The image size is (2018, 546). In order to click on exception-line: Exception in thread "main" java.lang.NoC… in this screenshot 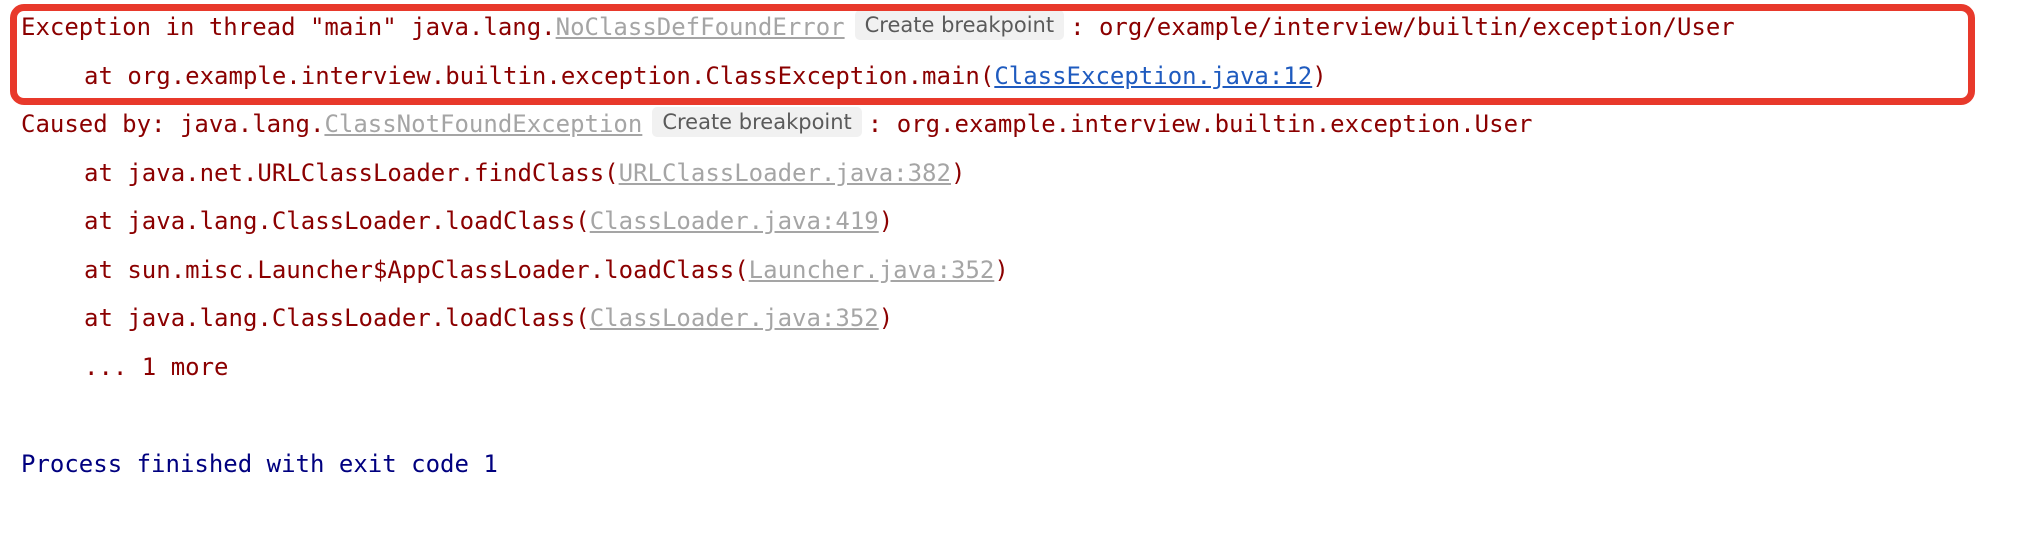, I will do `click(878, 27)`.